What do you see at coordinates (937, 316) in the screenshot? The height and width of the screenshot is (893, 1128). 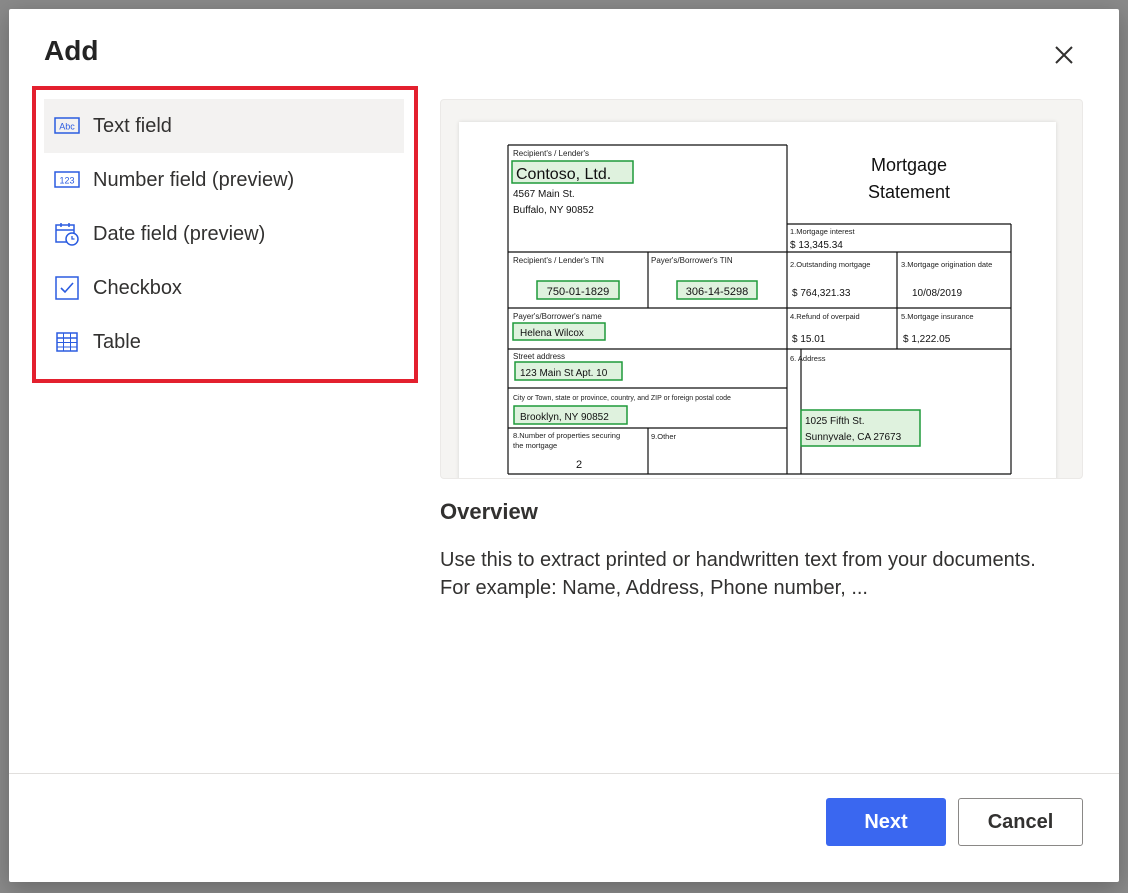 I see `insurance-caption: 5.Mortgage insurance` at bounding box center [937, 316].